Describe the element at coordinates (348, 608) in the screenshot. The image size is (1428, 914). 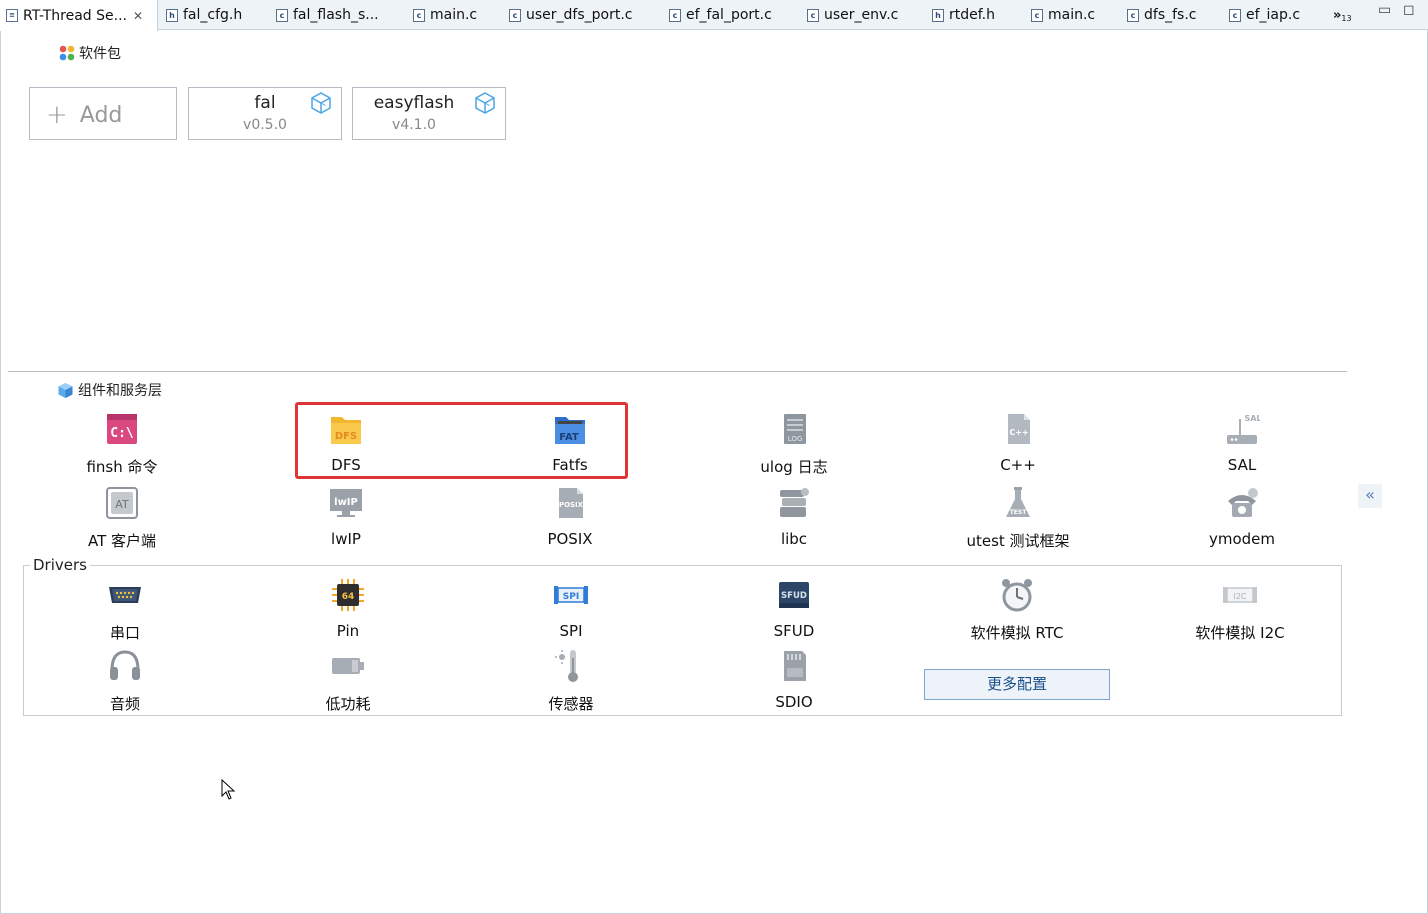
I see `driver-pin: 64 Pin` at that location.